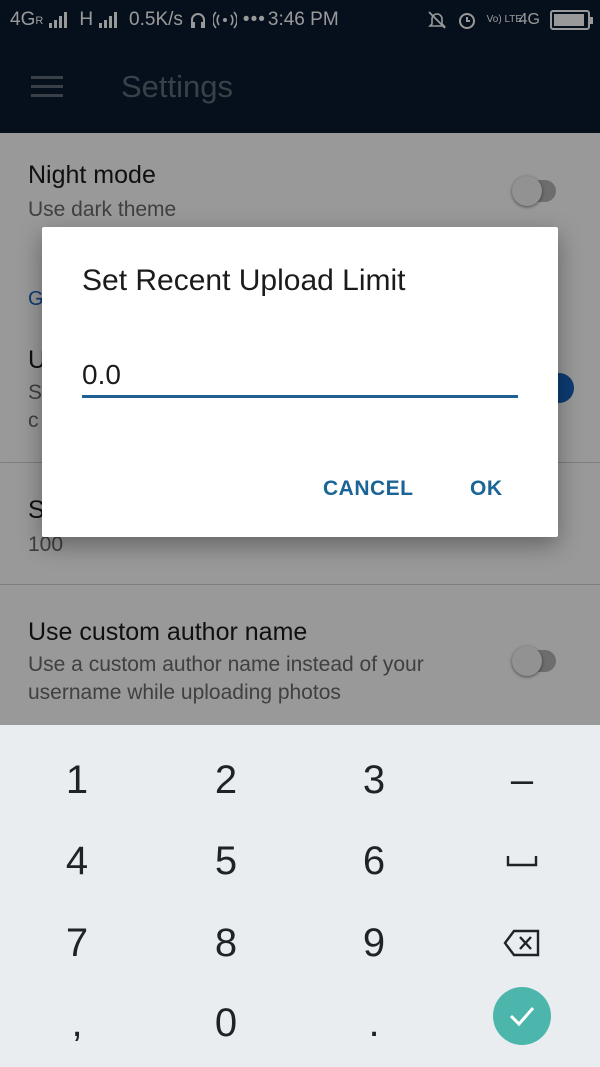  Describe the element at coordinates (77, 1023) in the screenshot. I see `key-comma: ,` at that location.